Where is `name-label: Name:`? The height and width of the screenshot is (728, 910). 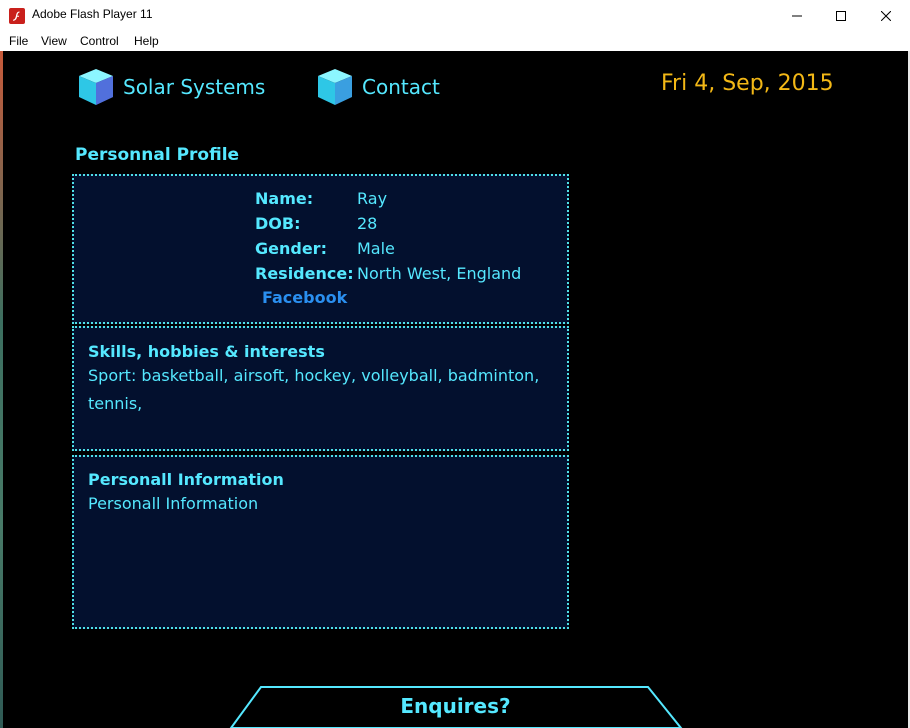
name-label: Name: is located at coordinates (284, 198).